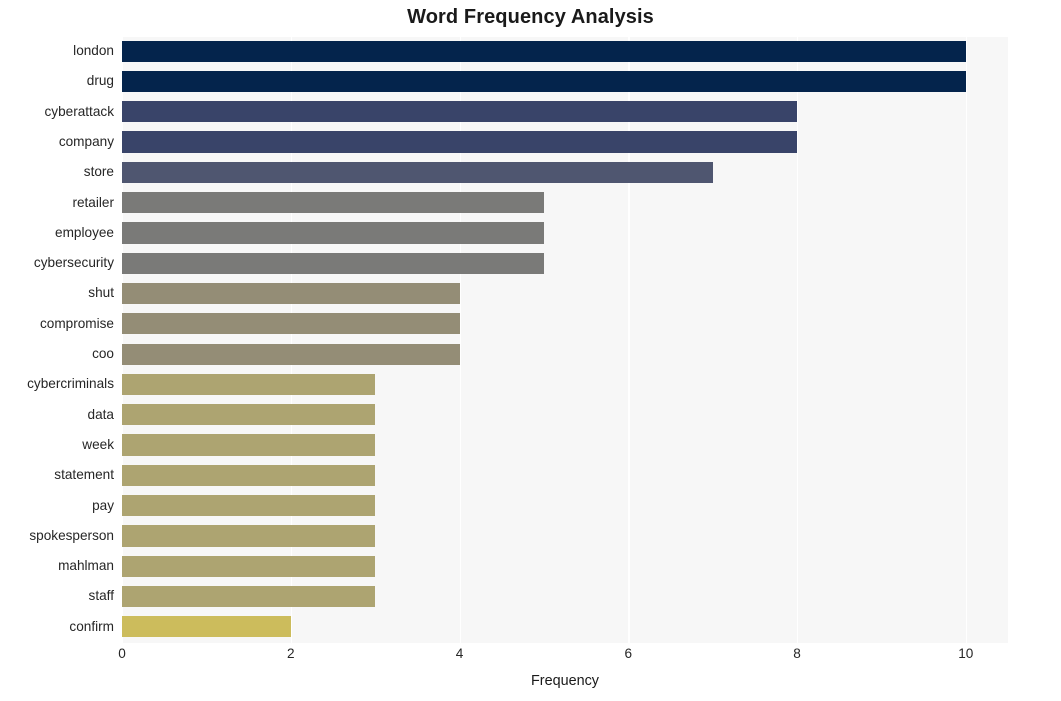 This screenshot has width=1061, height=701. What do you see at coordinates (565, 681) in the screenshot?
I see `x-axis-title: Frequency` at bounding box center [565, 681].